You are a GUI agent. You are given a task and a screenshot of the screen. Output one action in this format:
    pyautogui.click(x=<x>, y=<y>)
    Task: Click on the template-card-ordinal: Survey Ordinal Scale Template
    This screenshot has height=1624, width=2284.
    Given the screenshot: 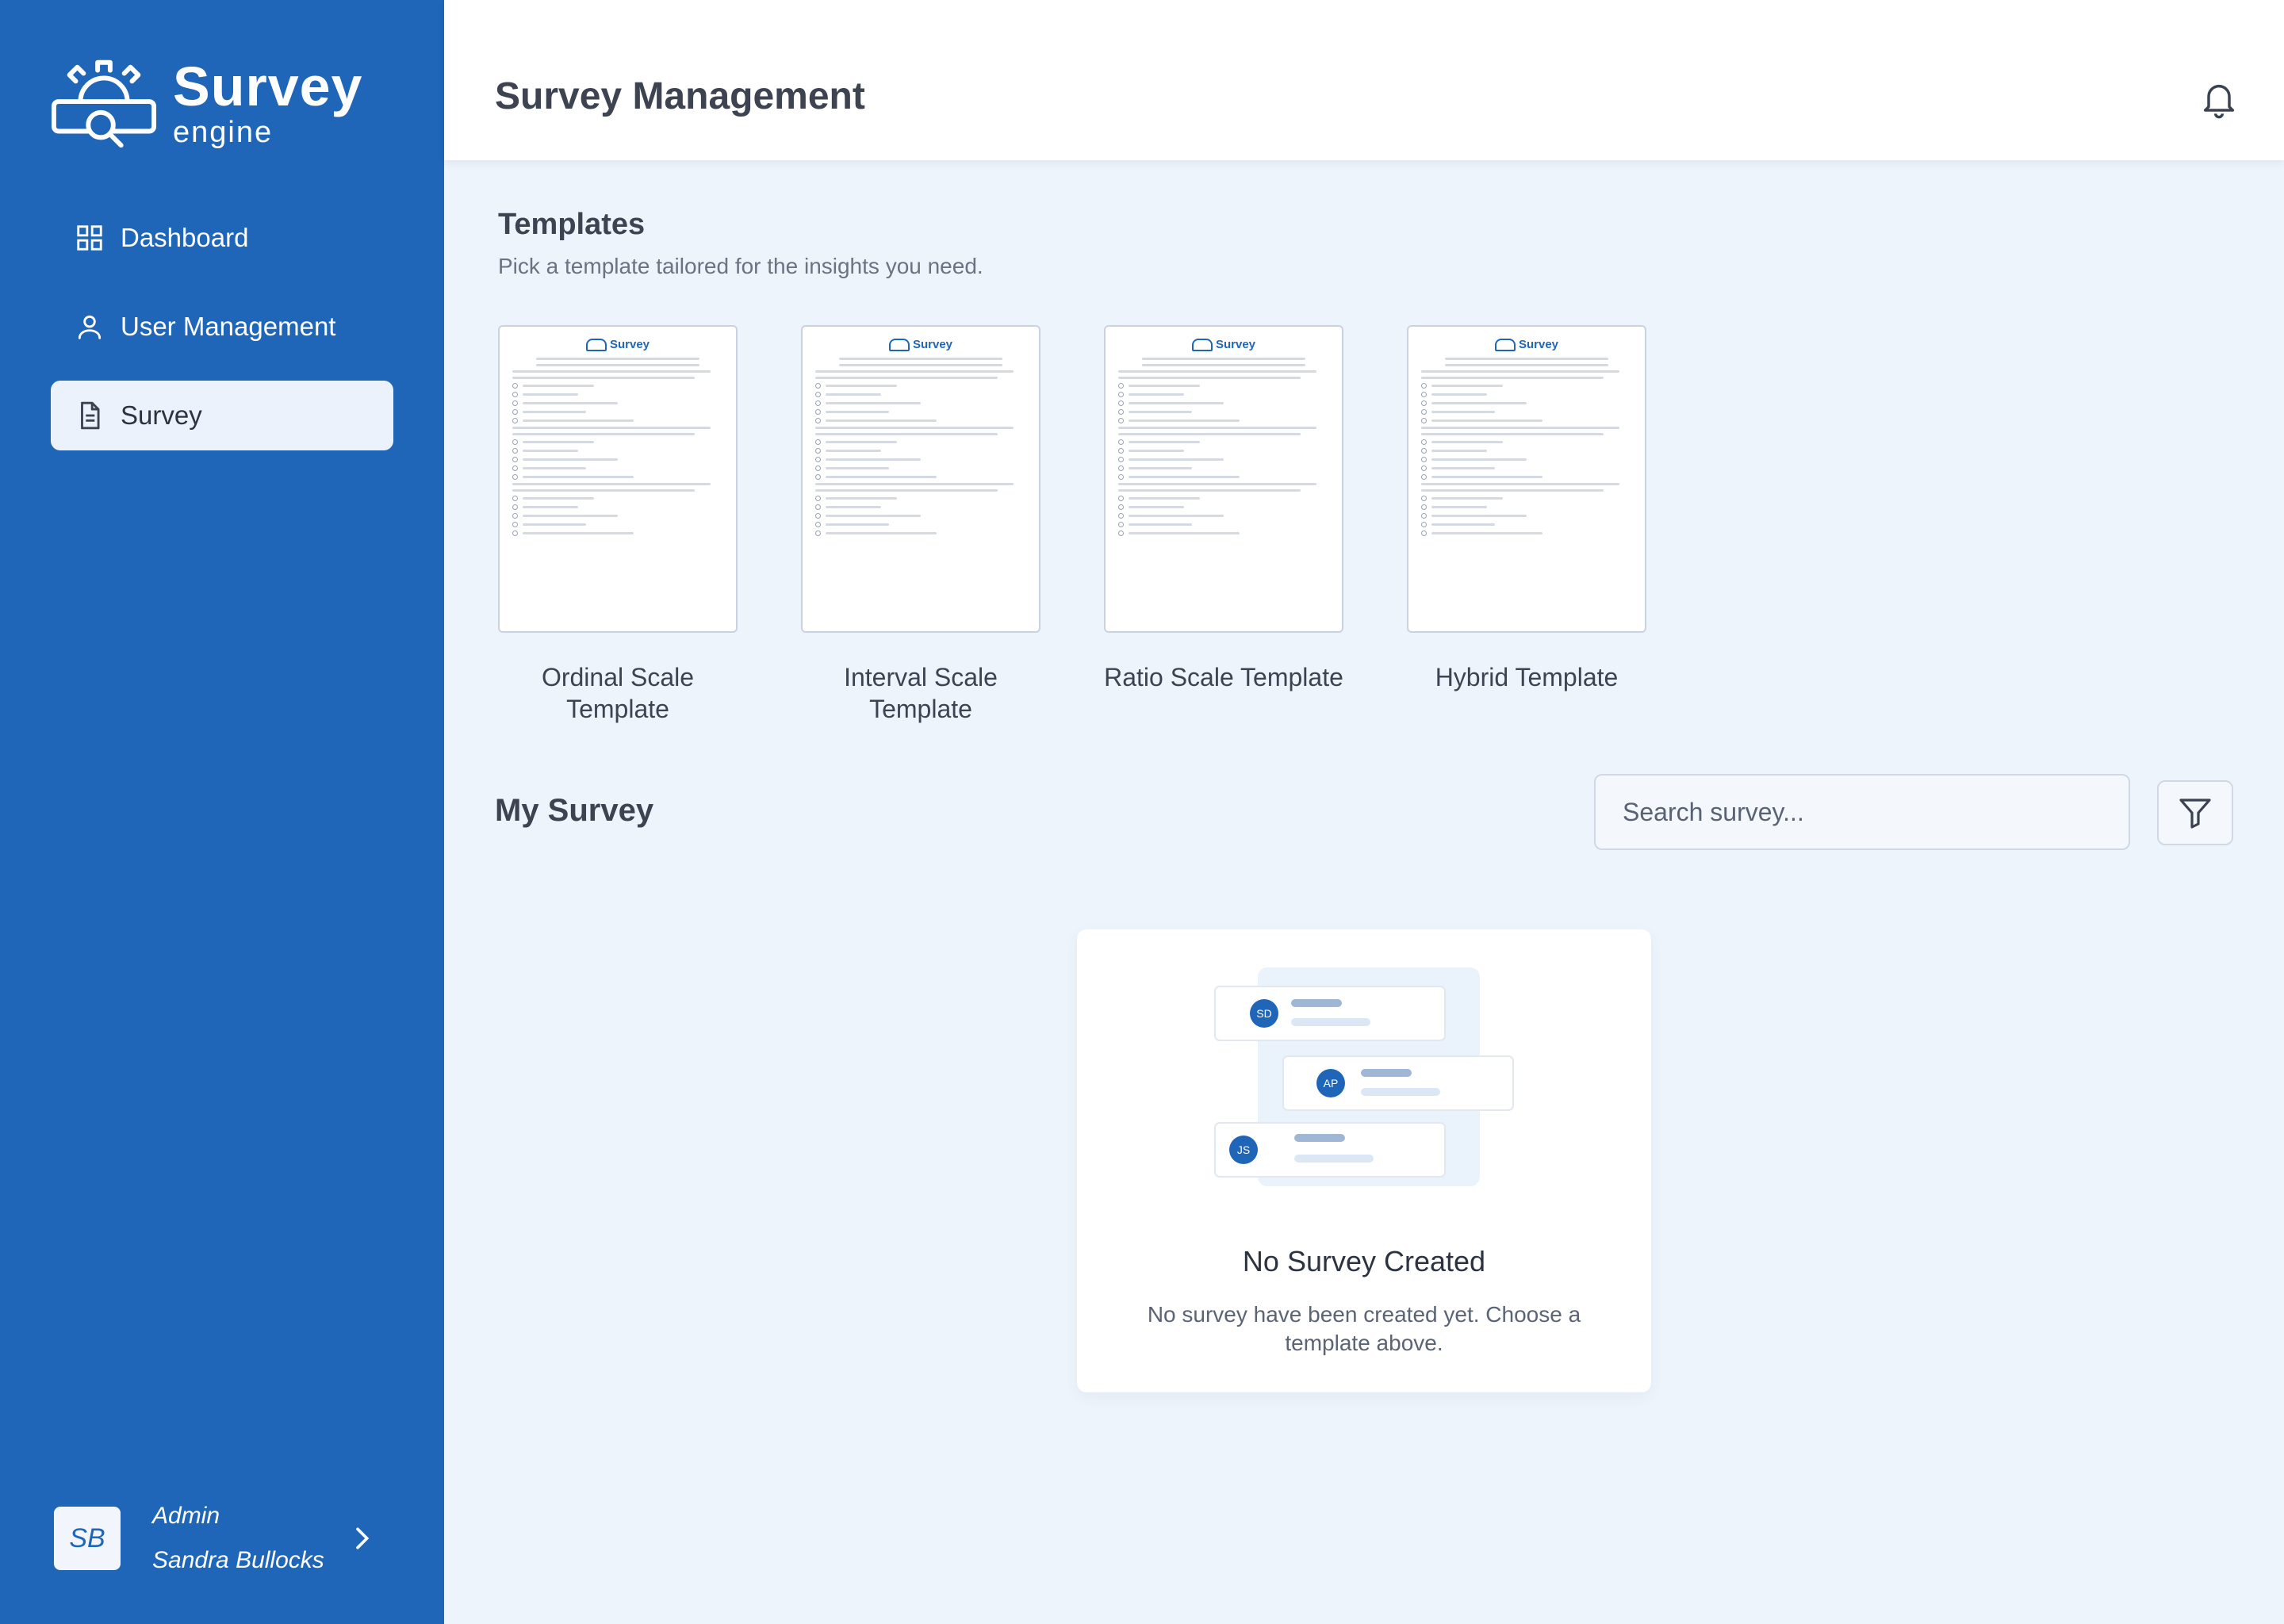 What is the action you would take?
    pyautogui.click(x=618, y=525)
    